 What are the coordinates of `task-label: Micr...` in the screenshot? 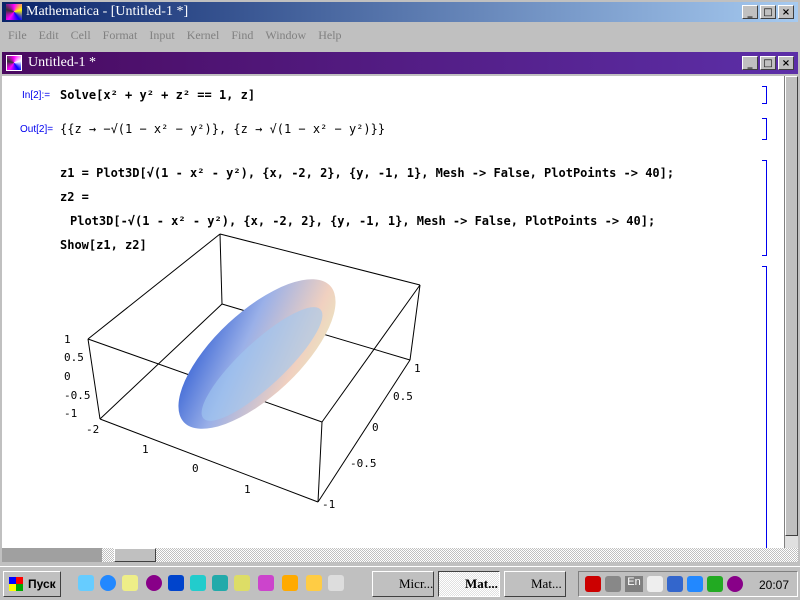 It's located at (416, 583).